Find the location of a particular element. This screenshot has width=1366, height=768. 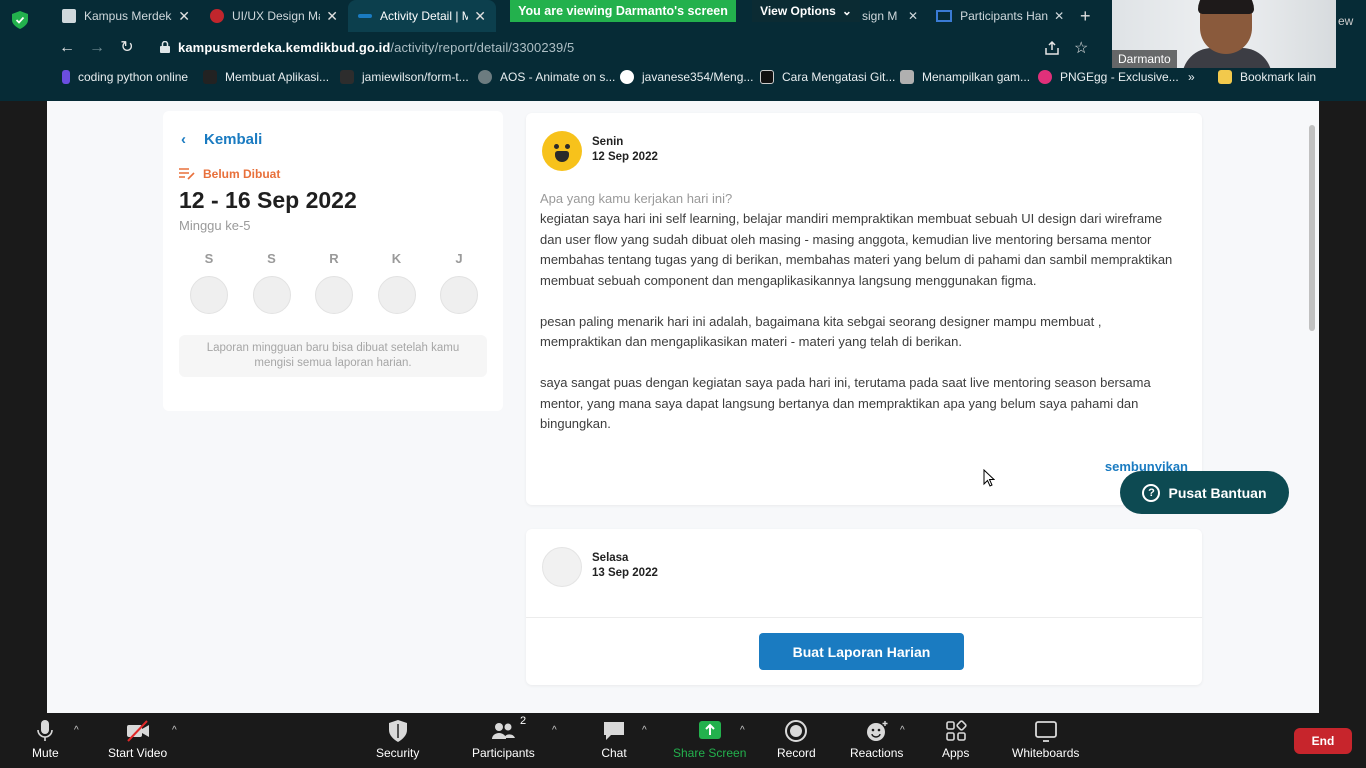

status-badge: Belum Dibuat is located at coordinates (229, 174).